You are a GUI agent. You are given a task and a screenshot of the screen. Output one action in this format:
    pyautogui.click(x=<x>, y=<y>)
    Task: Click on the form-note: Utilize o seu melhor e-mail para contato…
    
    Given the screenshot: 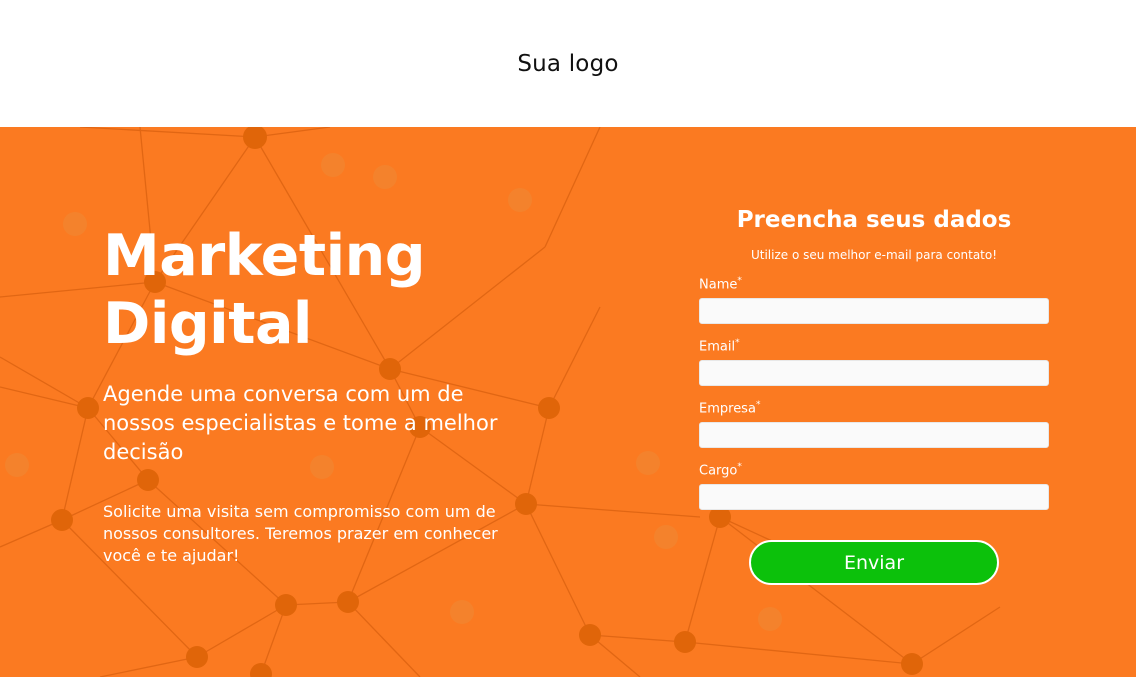 What is the action you would take?
    pyautogui.click(x=874, y=255)
    